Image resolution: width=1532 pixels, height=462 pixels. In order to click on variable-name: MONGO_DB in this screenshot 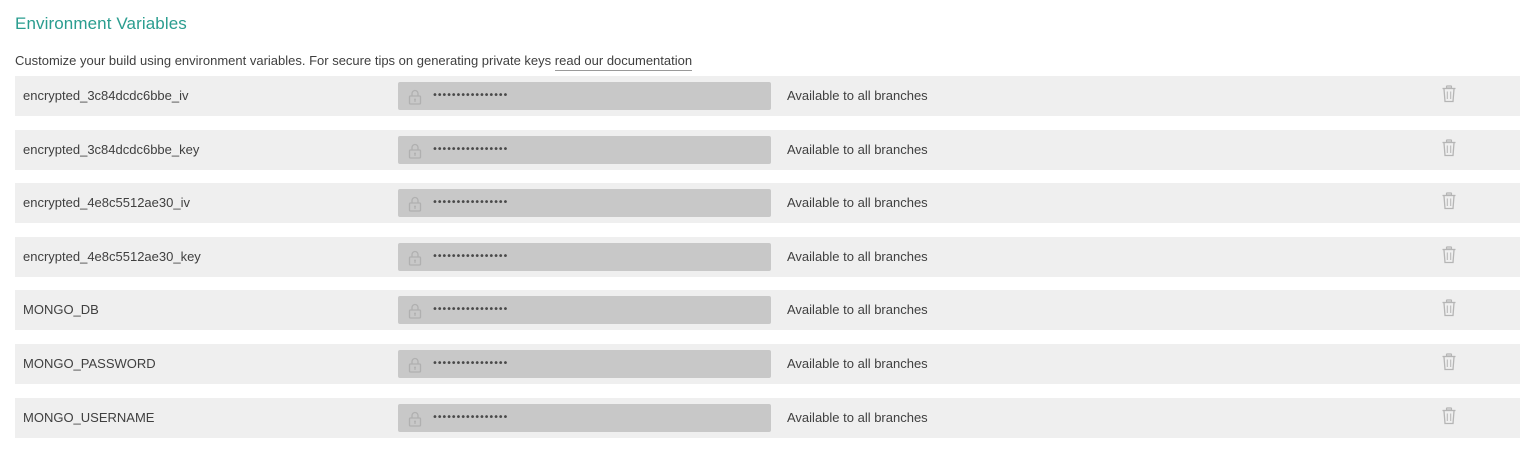, I will do `click(61, 310)`.